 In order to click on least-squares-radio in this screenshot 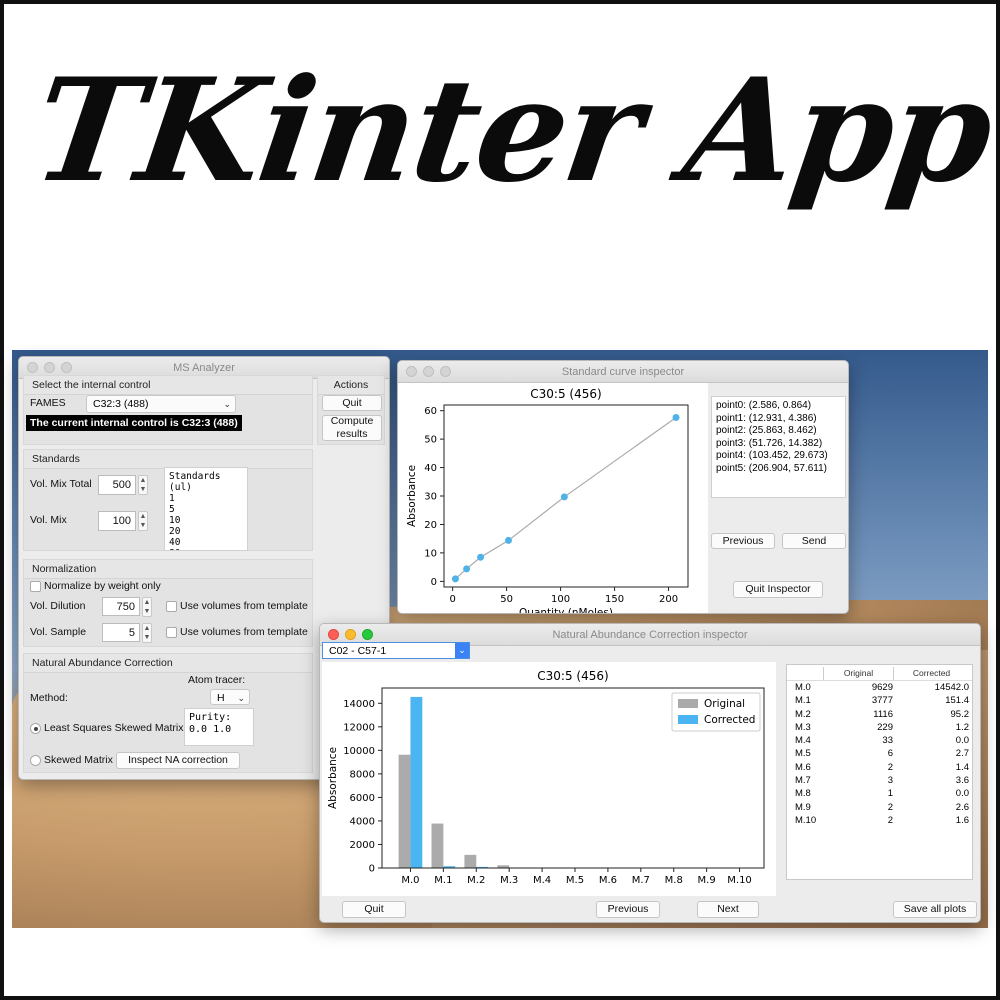, I will do `click(35, 728)`.